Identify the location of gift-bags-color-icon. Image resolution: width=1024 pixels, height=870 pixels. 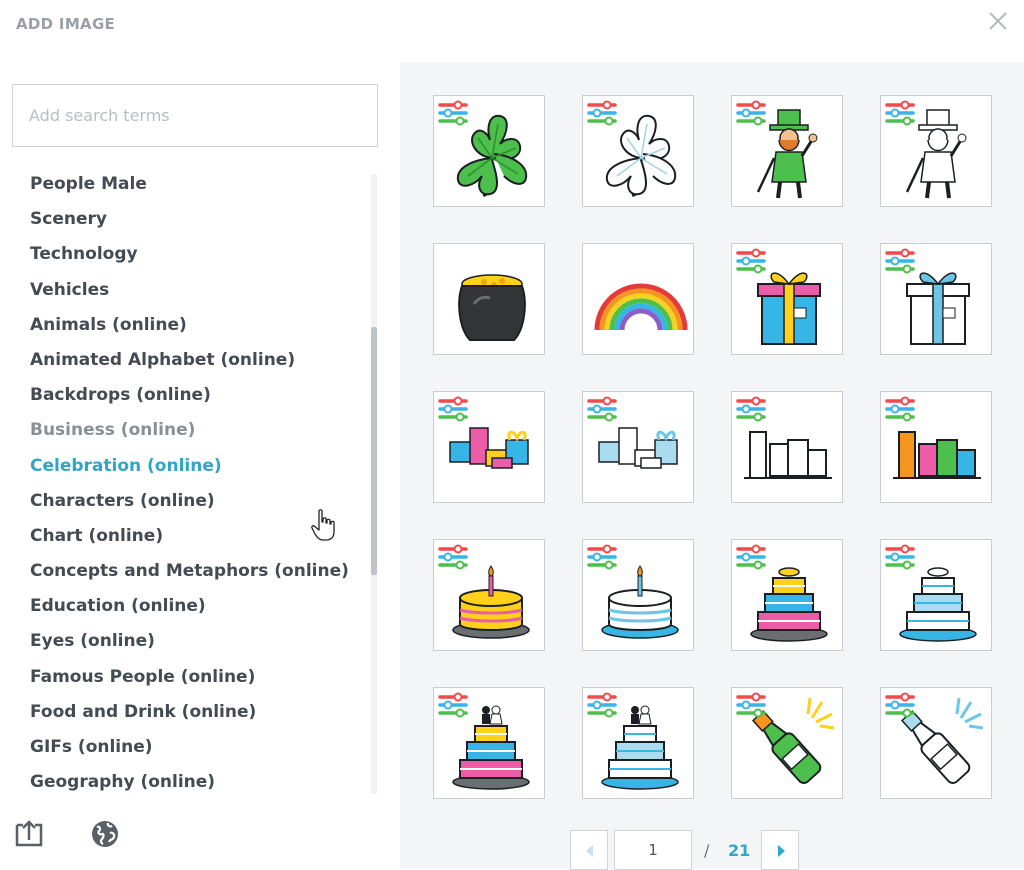
(933, 437).